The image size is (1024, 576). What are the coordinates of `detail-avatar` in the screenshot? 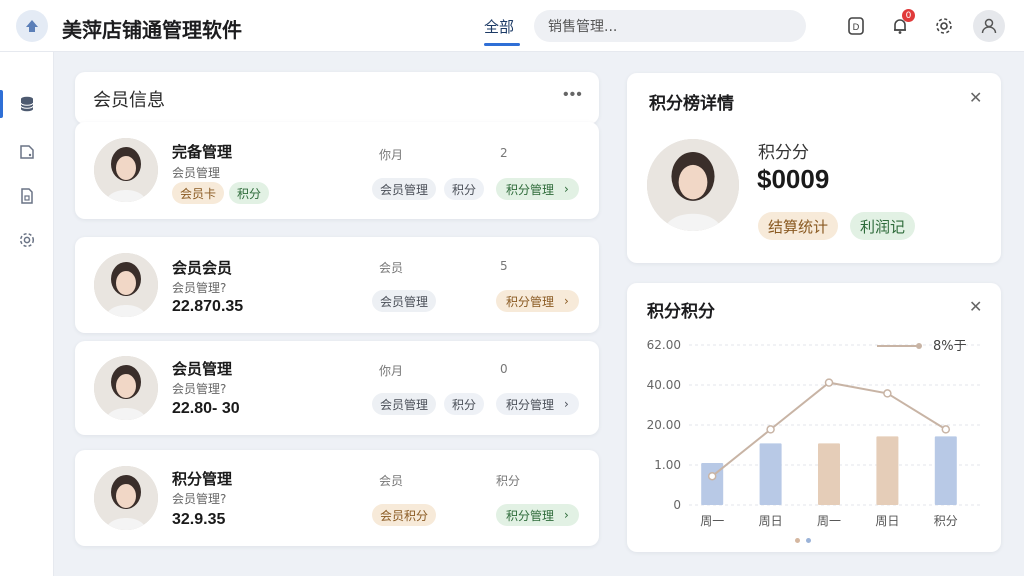 It's located at (693, 185).